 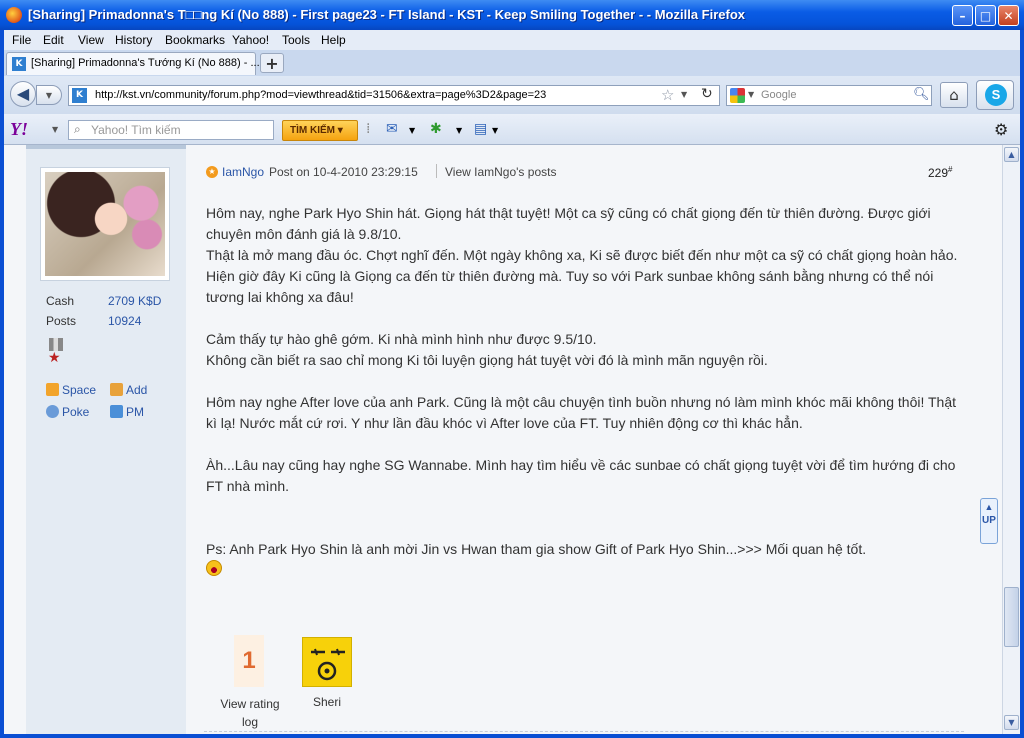 What do you see at coordinates (250, 713) in the screenshot?
I see `view-rating-log-link: View rating log` at bounding box center [250, 713].